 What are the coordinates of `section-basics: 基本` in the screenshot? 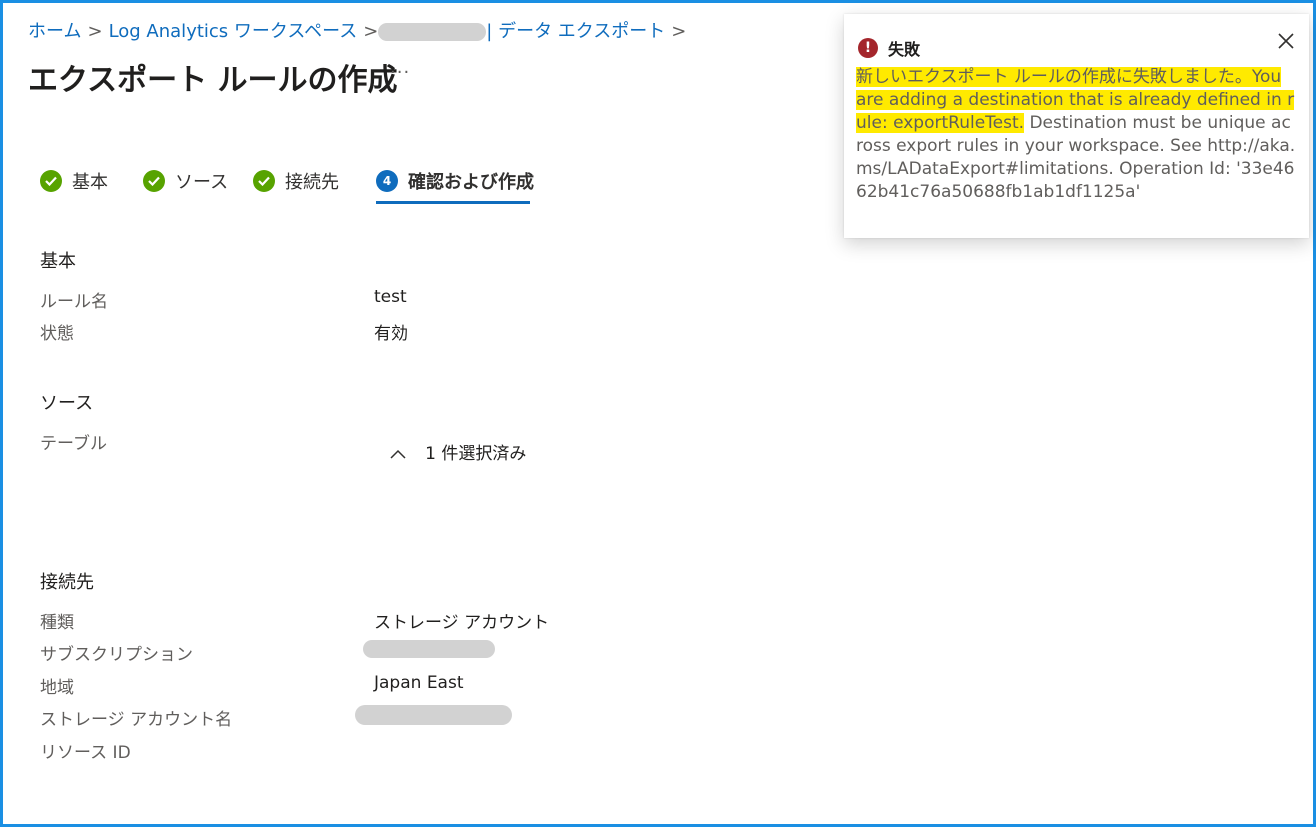 It's located at (58, 261).